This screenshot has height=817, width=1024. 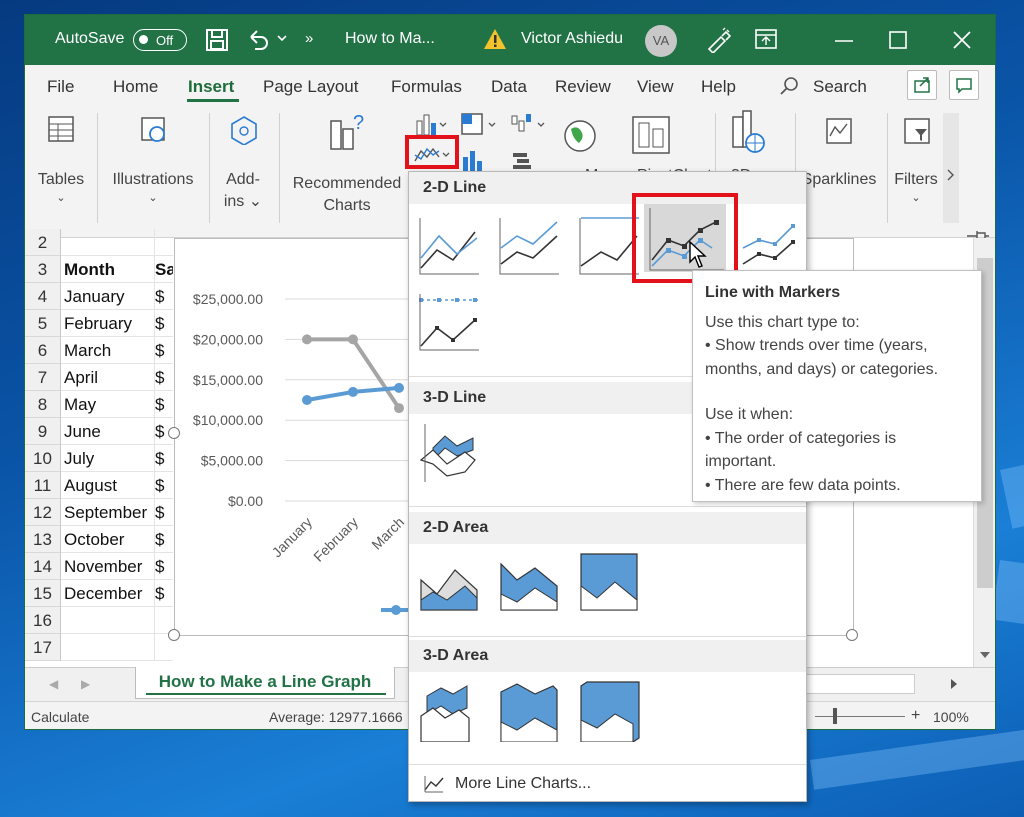 I want to click on row-header: 6, so click(x=43, y=350).